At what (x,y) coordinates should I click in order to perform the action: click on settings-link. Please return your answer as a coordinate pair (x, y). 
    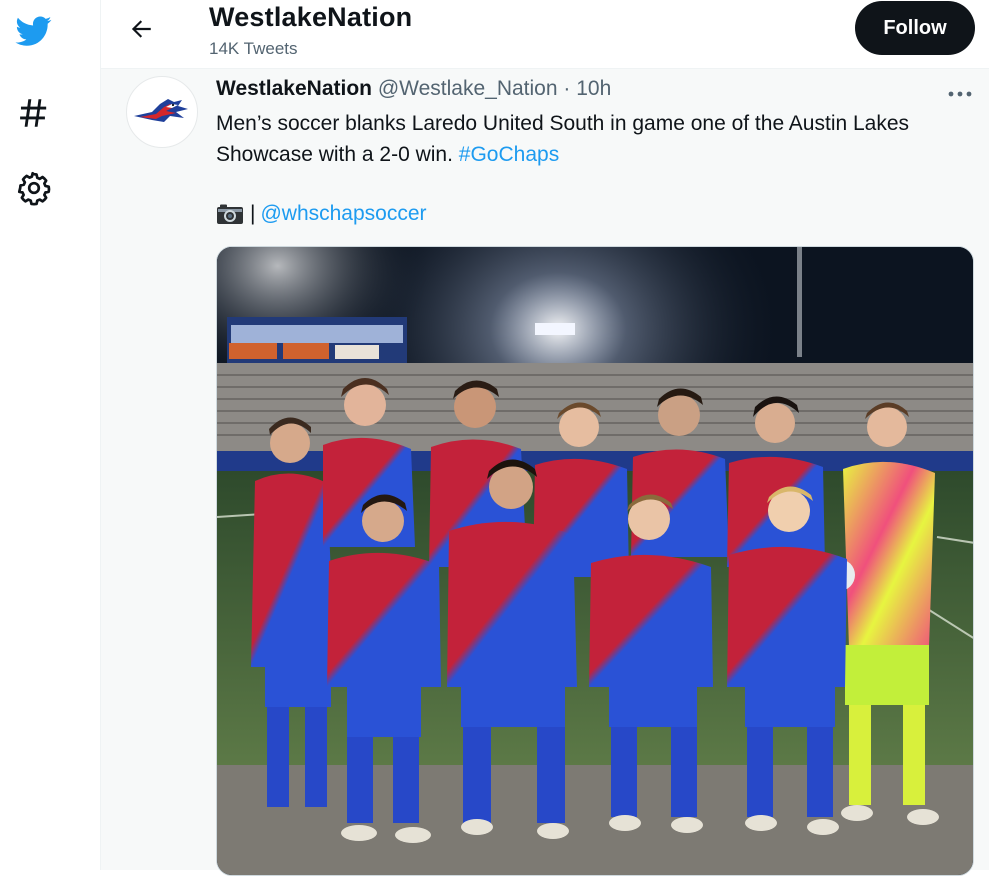
    Looking at the image, I should click on (34, 188).